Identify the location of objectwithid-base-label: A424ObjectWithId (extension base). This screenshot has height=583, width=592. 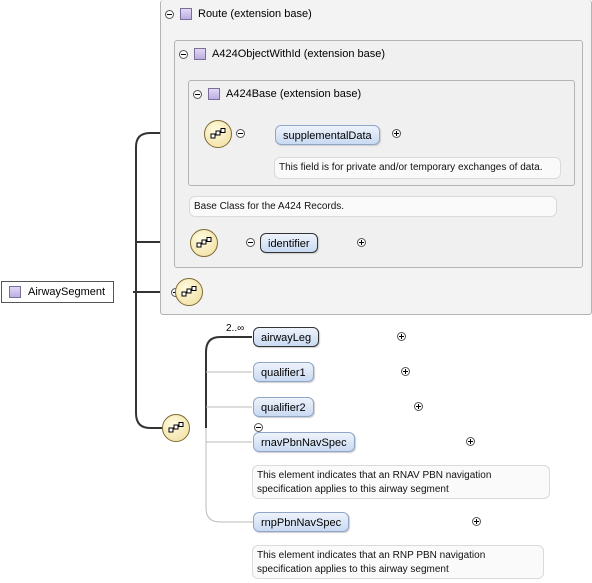
(299, 54).